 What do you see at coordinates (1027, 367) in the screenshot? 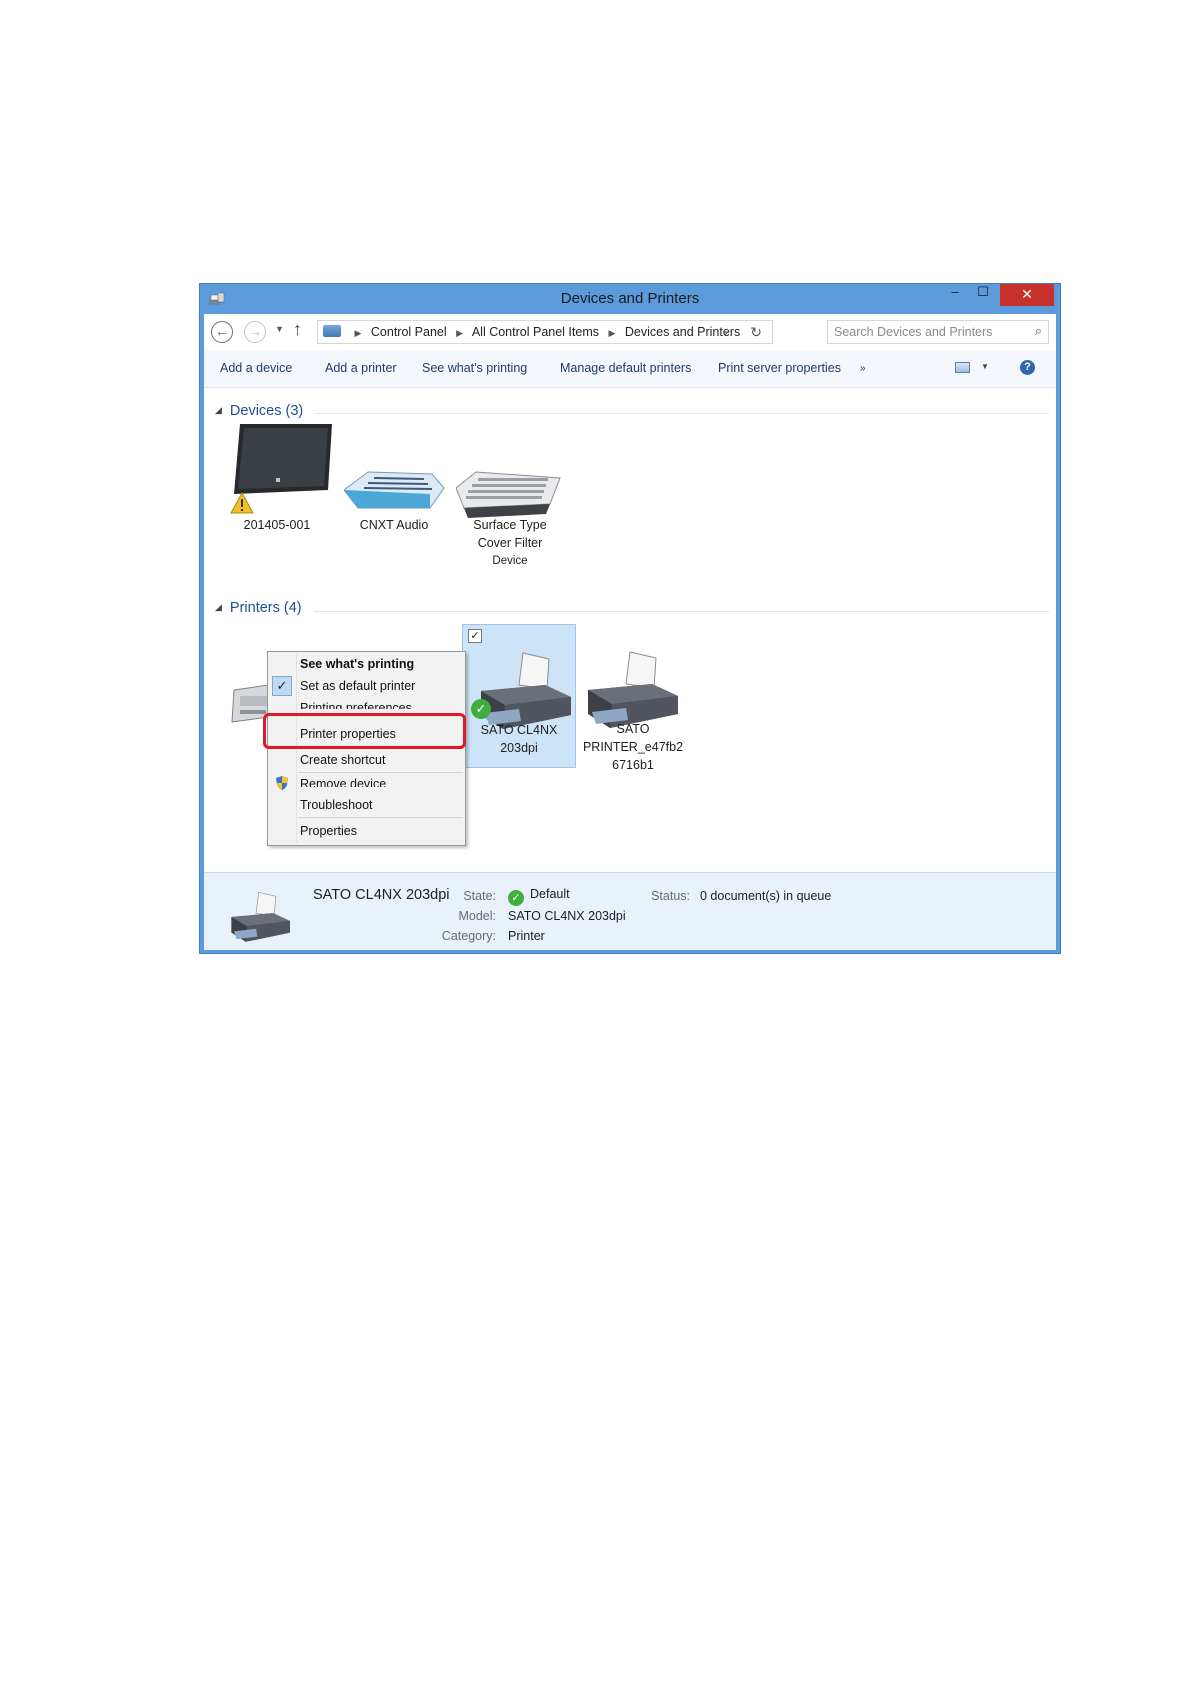
I see `help-icon: ?` at bounding box center [1027, 367].